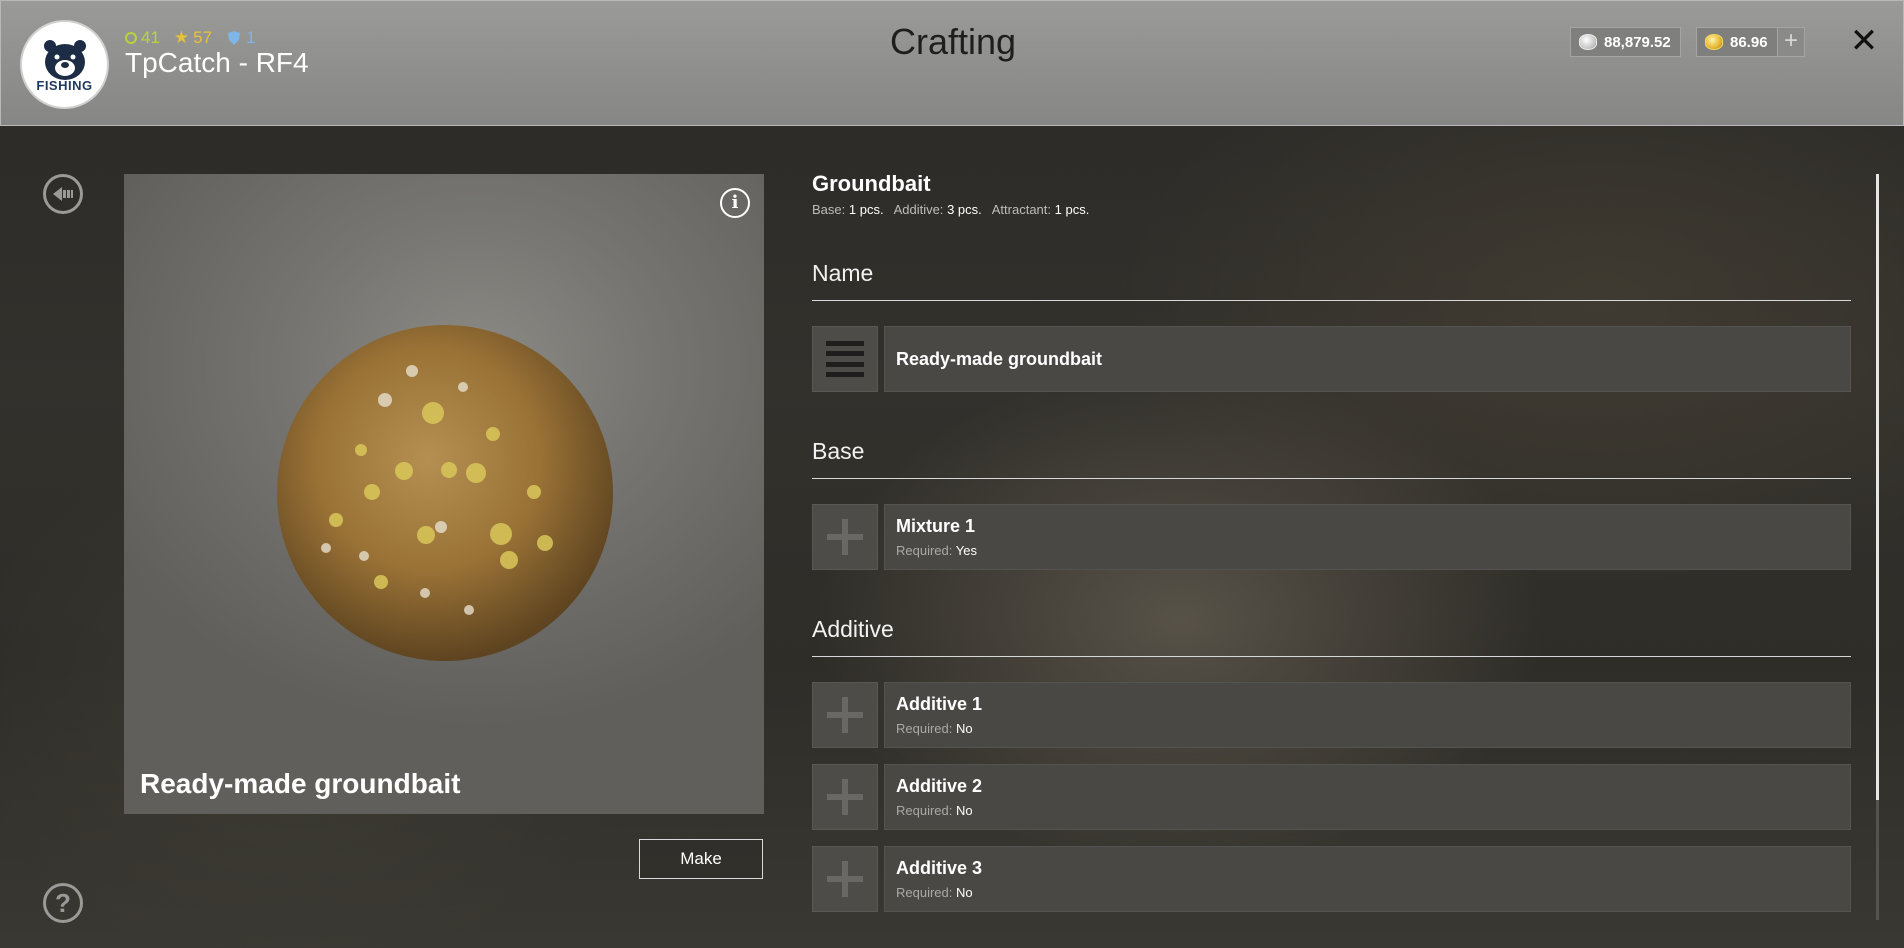  What do you see at coordinates (1714, 42) in the screenshot?
I see `gold-coin-icon` at bounding box center [1714, 42].